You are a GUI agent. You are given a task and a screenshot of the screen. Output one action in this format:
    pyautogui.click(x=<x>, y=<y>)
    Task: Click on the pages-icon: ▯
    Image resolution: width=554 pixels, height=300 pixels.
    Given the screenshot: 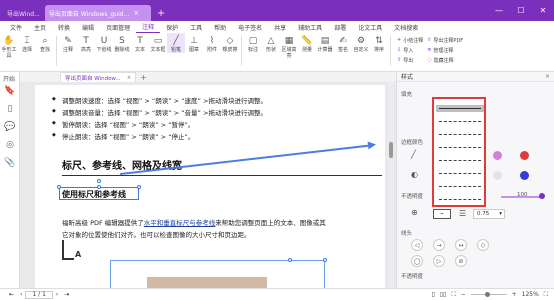 What is the action you would take?
    pyautogui.click(x=10, y=109)
    